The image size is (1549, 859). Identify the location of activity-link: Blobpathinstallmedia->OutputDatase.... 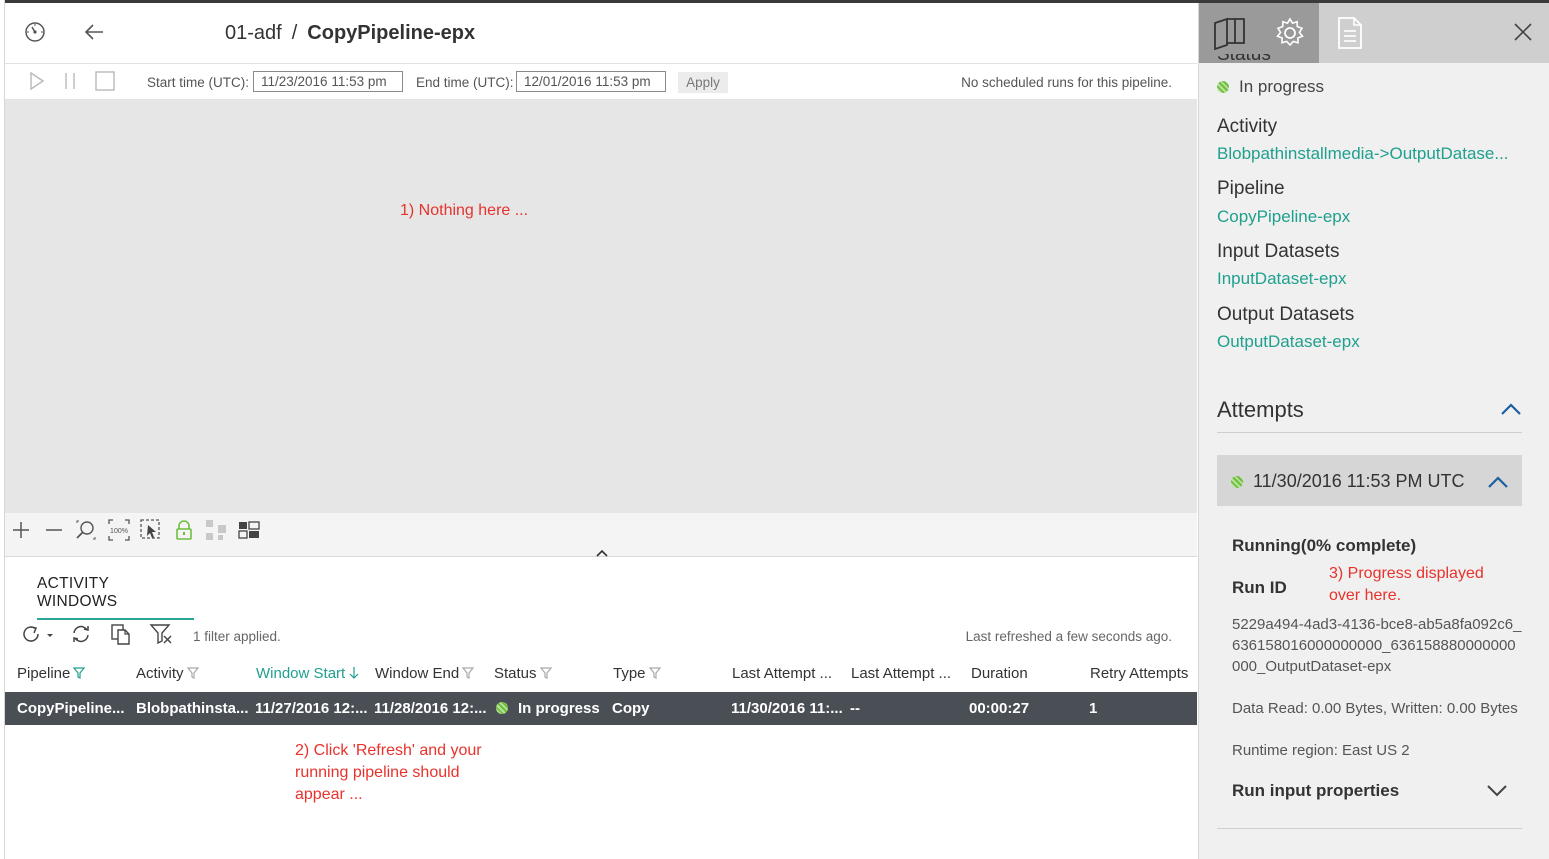
(1363, 154).